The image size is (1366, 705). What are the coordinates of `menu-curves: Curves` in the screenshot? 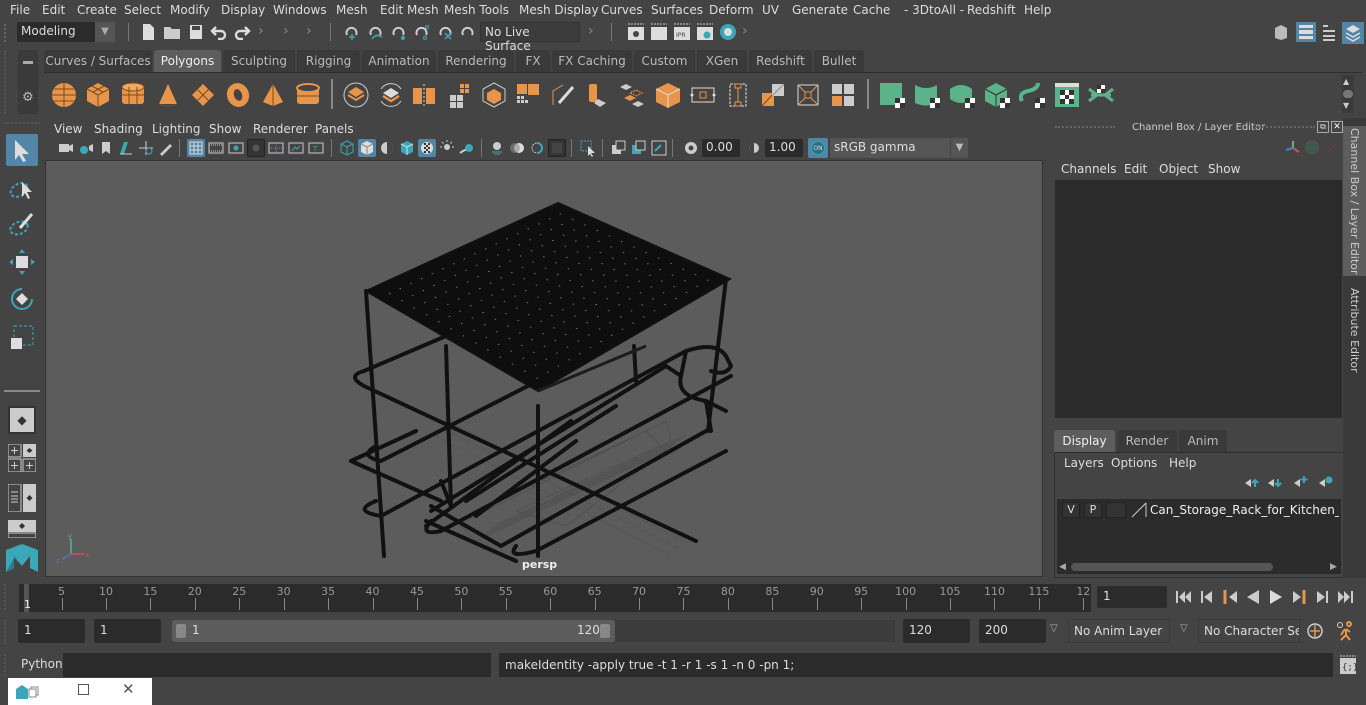 It's located at (622, 10).